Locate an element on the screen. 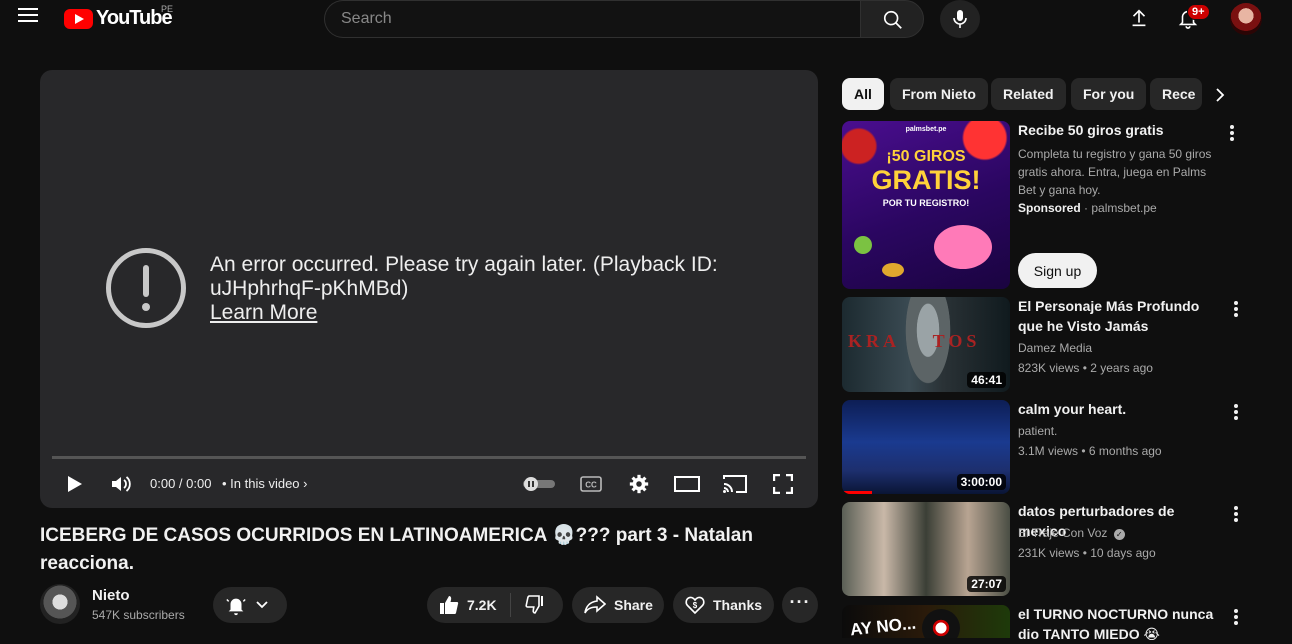 The width and height of the screenshot is (1292, 644). dislike-button is located at coordinates (528, 605).